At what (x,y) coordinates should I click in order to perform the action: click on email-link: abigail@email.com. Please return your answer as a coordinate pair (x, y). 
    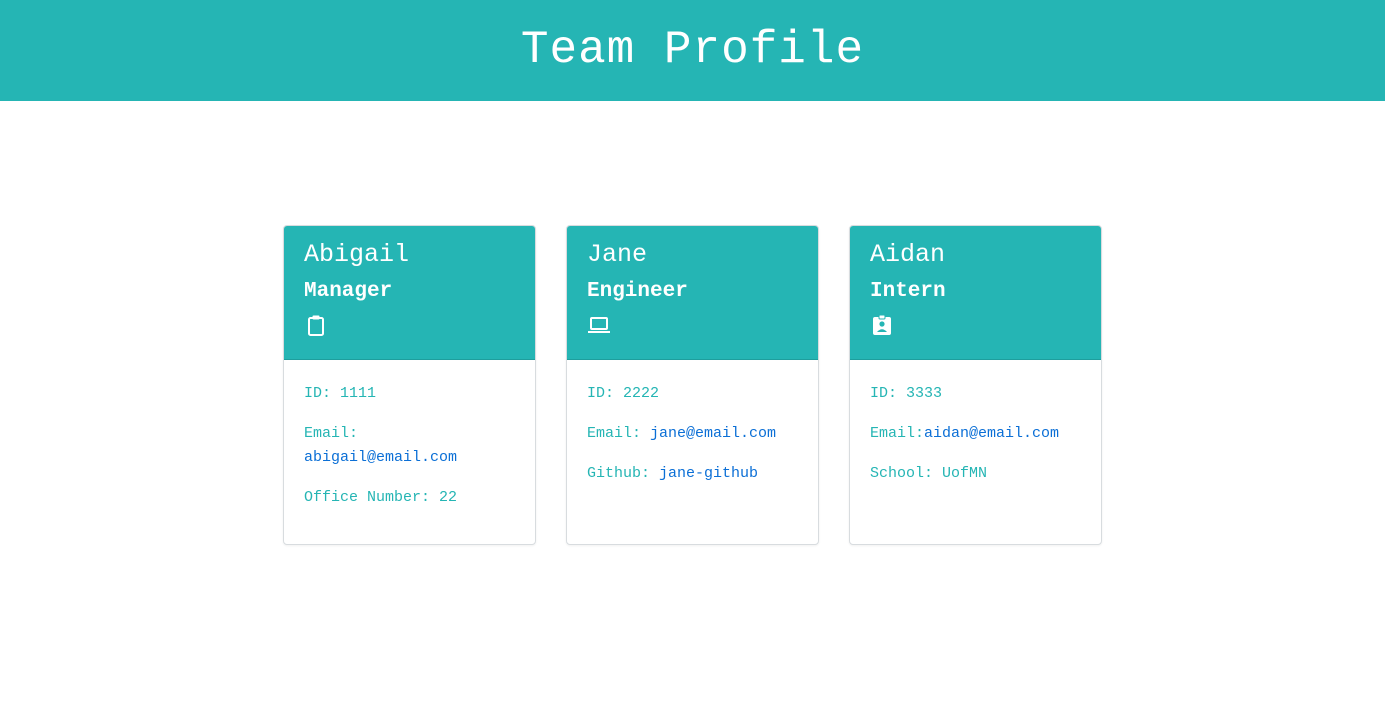
    Looking at the image, I should click on (380, 457).